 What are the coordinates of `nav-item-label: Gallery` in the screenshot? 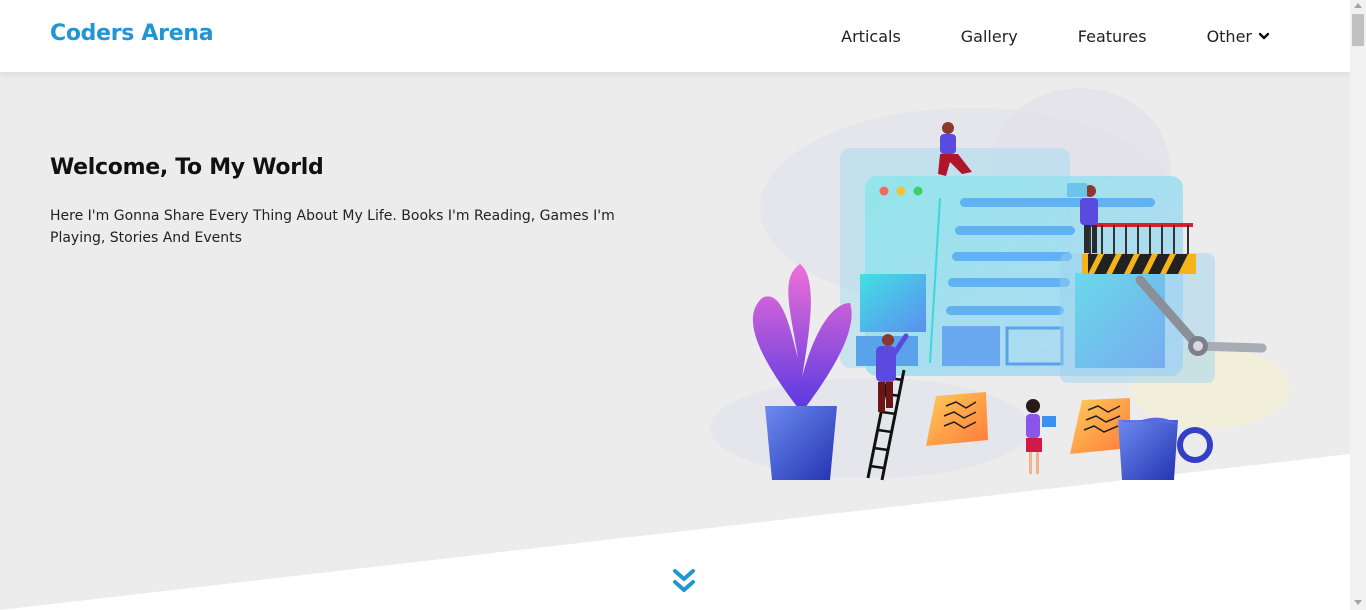 It's located at (989, 36).